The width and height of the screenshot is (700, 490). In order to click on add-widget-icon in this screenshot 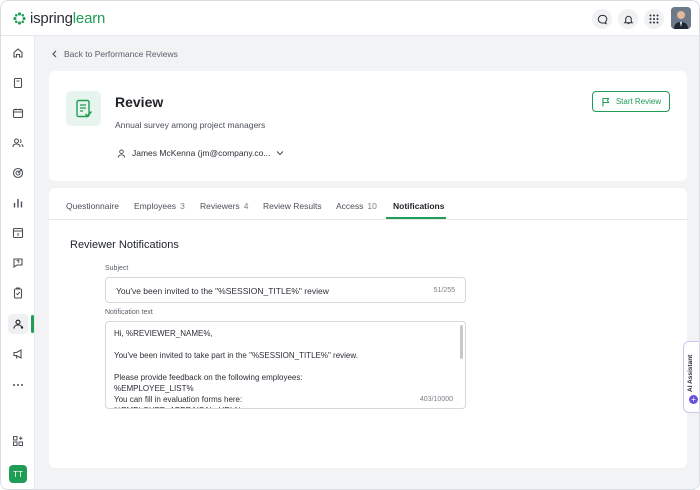, I will do `click(18, 441)`.